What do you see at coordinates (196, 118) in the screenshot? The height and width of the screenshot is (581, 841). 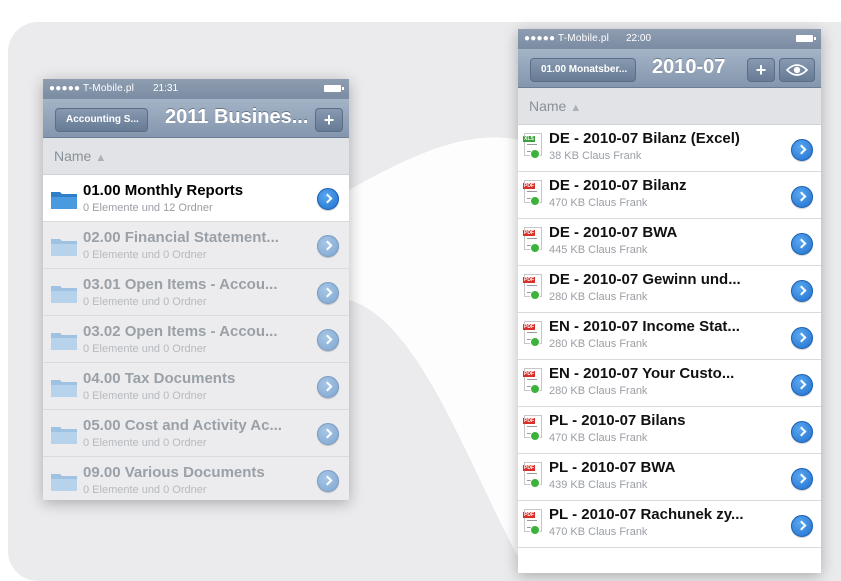 I see `navigation-bar: Accounting S... 2011 Busines... +` at bounding box center [196, 118].